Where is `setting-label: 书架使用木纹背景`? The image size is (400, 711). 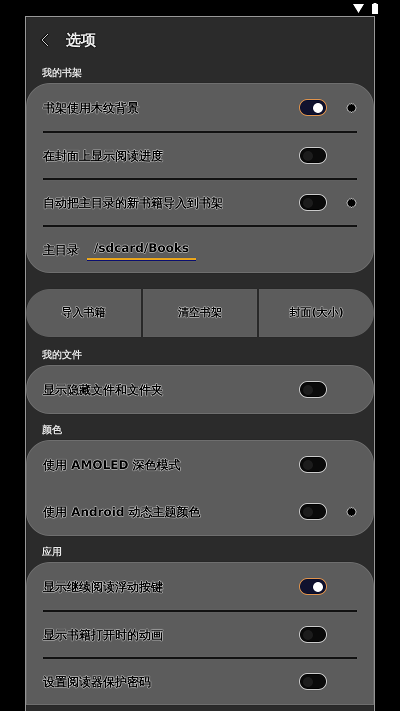
setting-label: 书架使用木纹背景 is located at coordinates (91, 108).